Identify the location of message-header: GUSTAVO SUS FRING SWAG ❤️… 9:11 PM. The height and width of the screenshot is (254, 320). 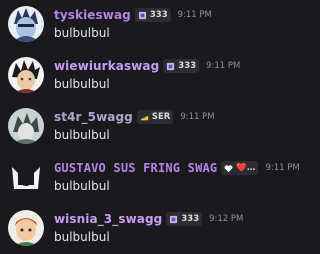
(177, 168).